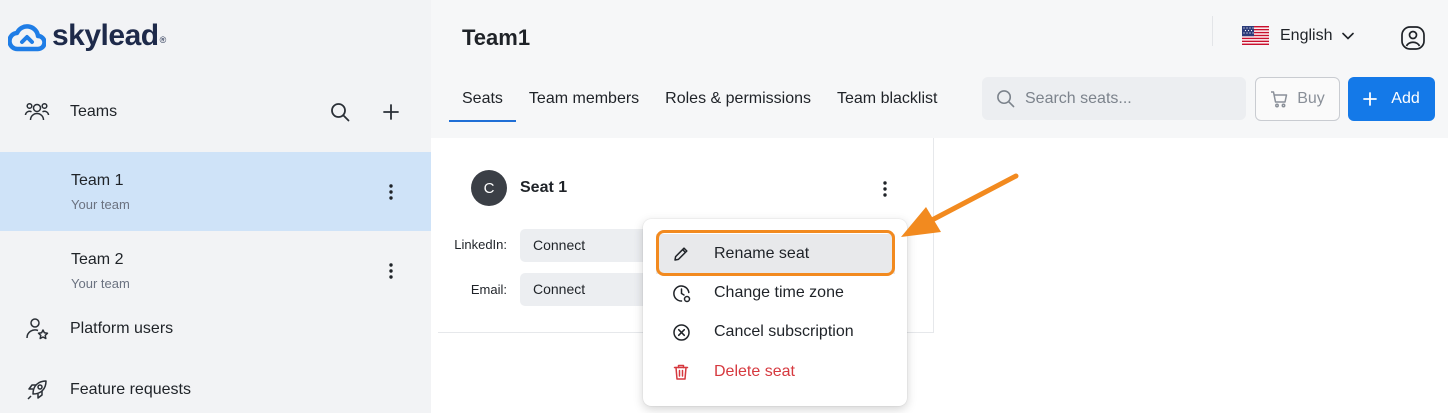 The image size is (1448, 413). I want to click on pencil-icon, so click(681, 254).